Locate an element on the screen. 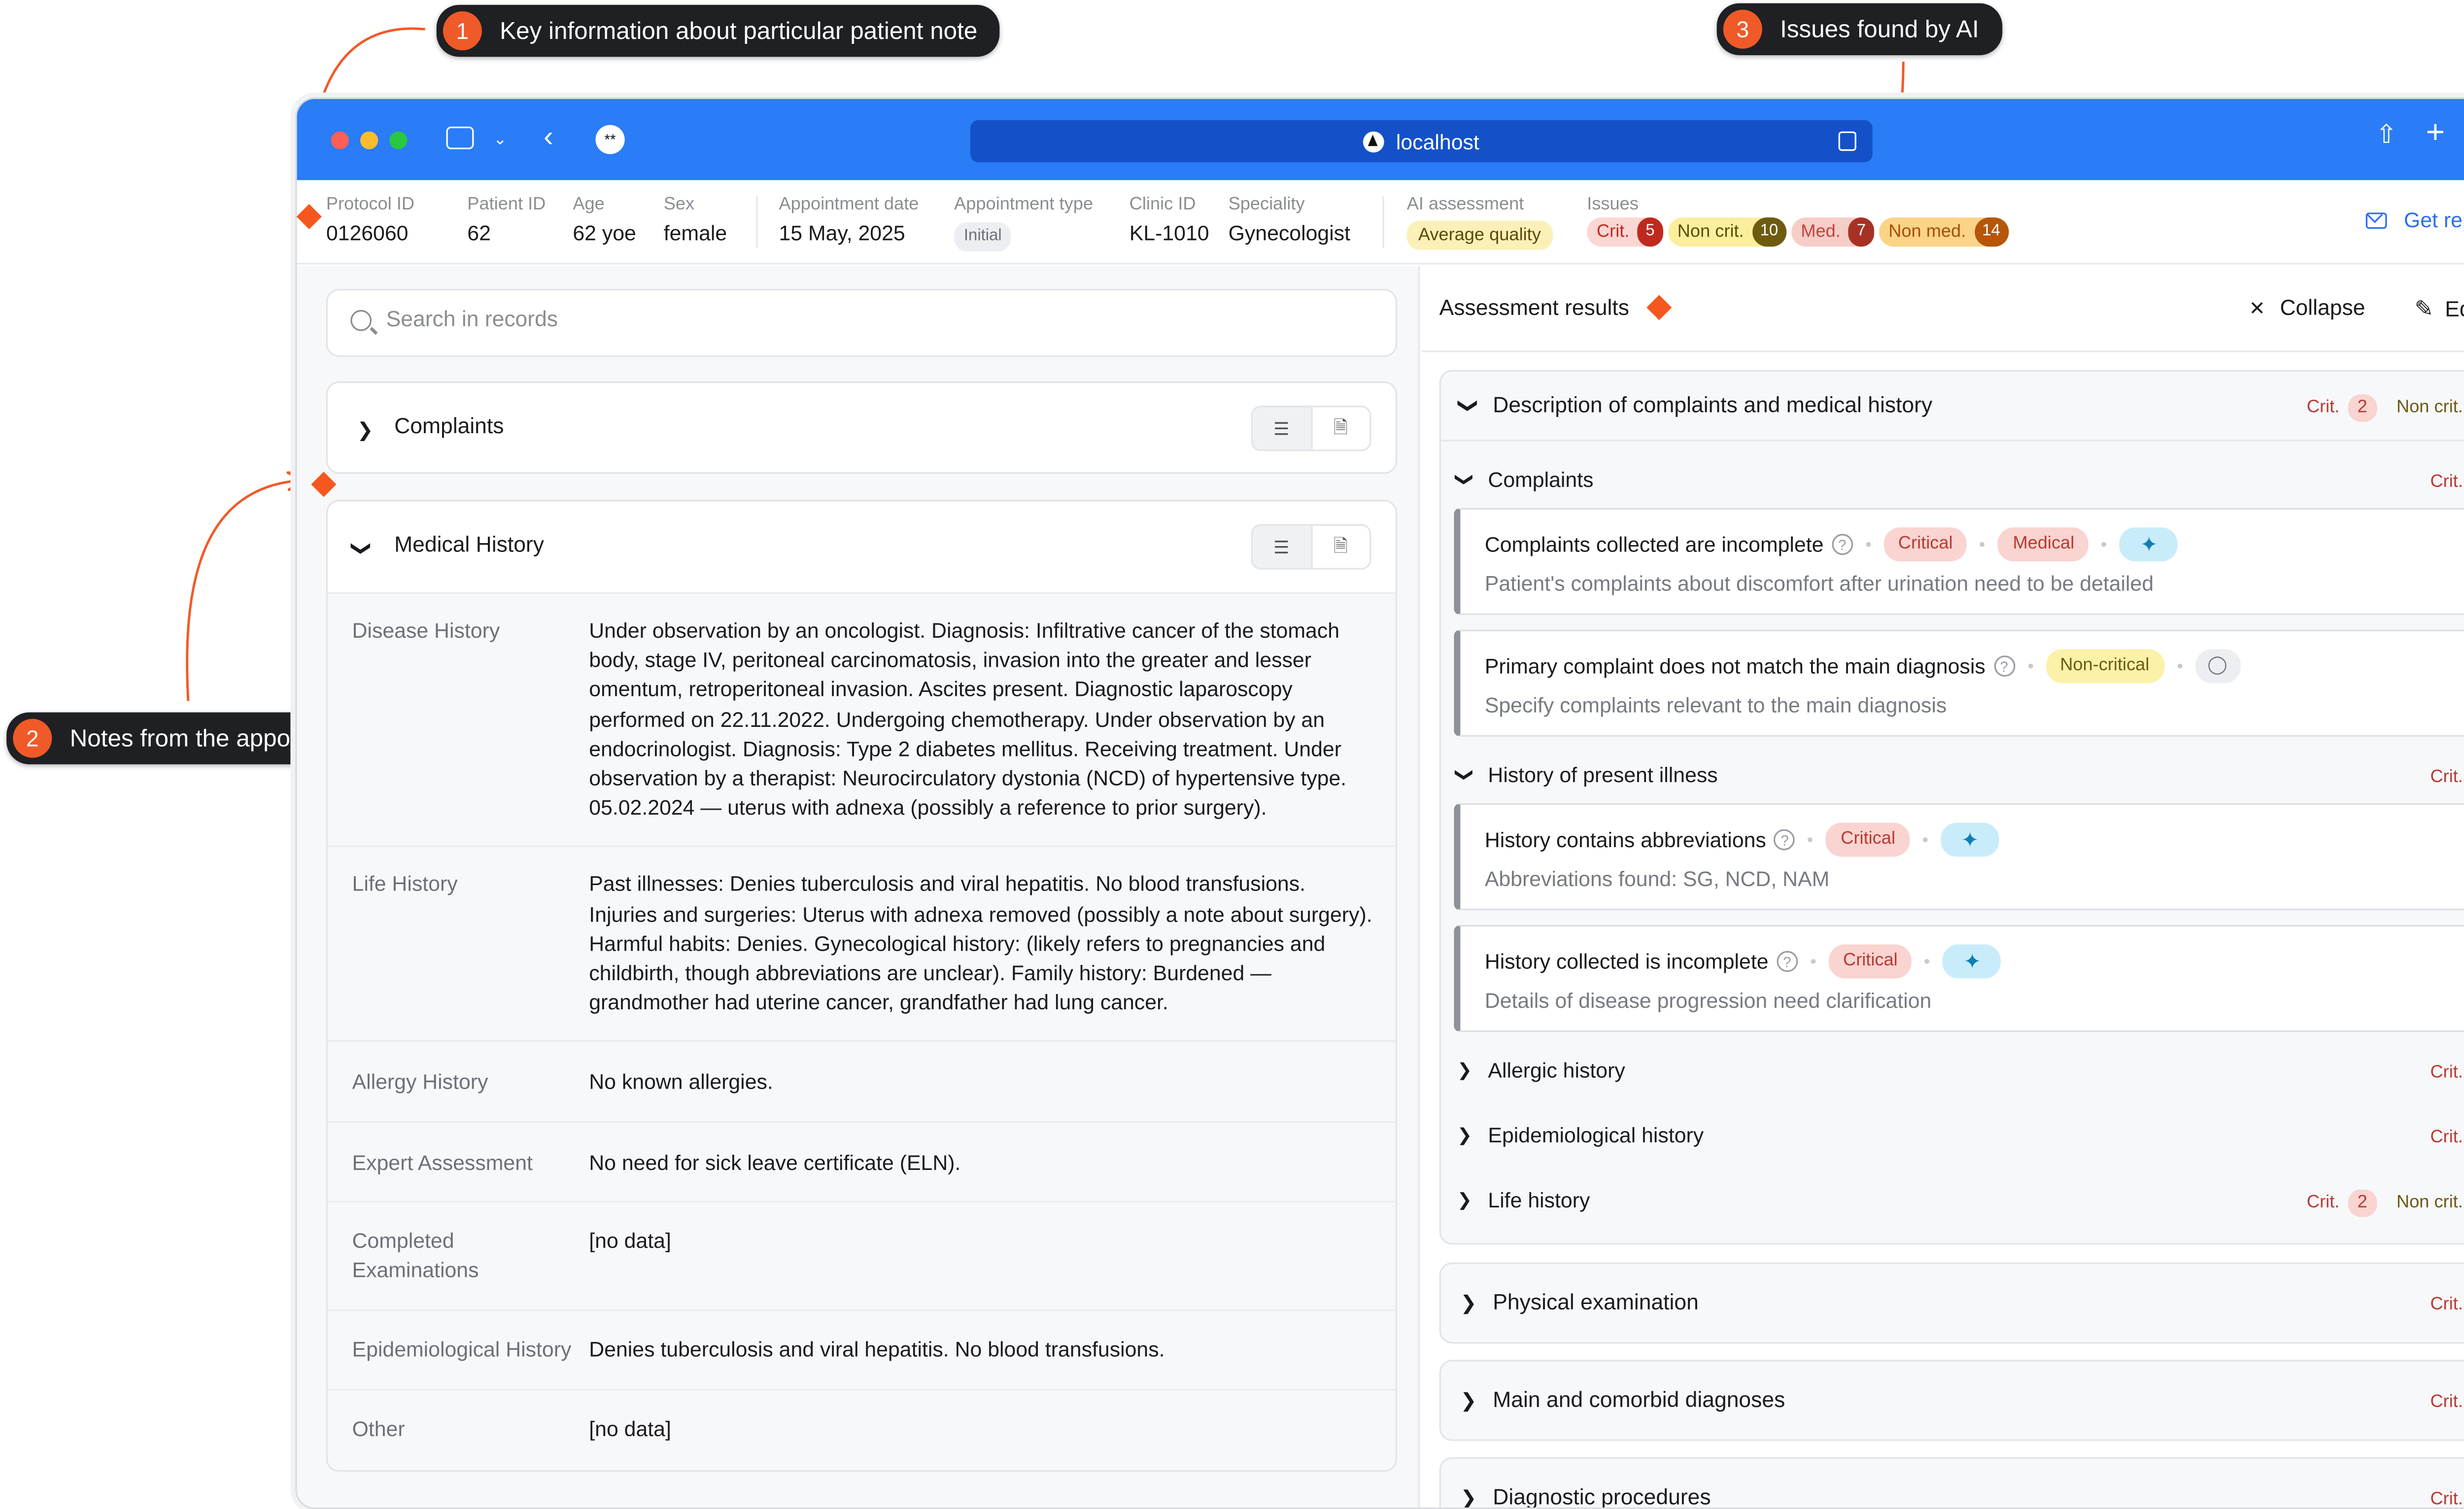 The width and height of the screenshot is (2464, 1509). section-header: ❯ Diagnostic procedures Crit. 2 is located at coordinates (1952, 1487).